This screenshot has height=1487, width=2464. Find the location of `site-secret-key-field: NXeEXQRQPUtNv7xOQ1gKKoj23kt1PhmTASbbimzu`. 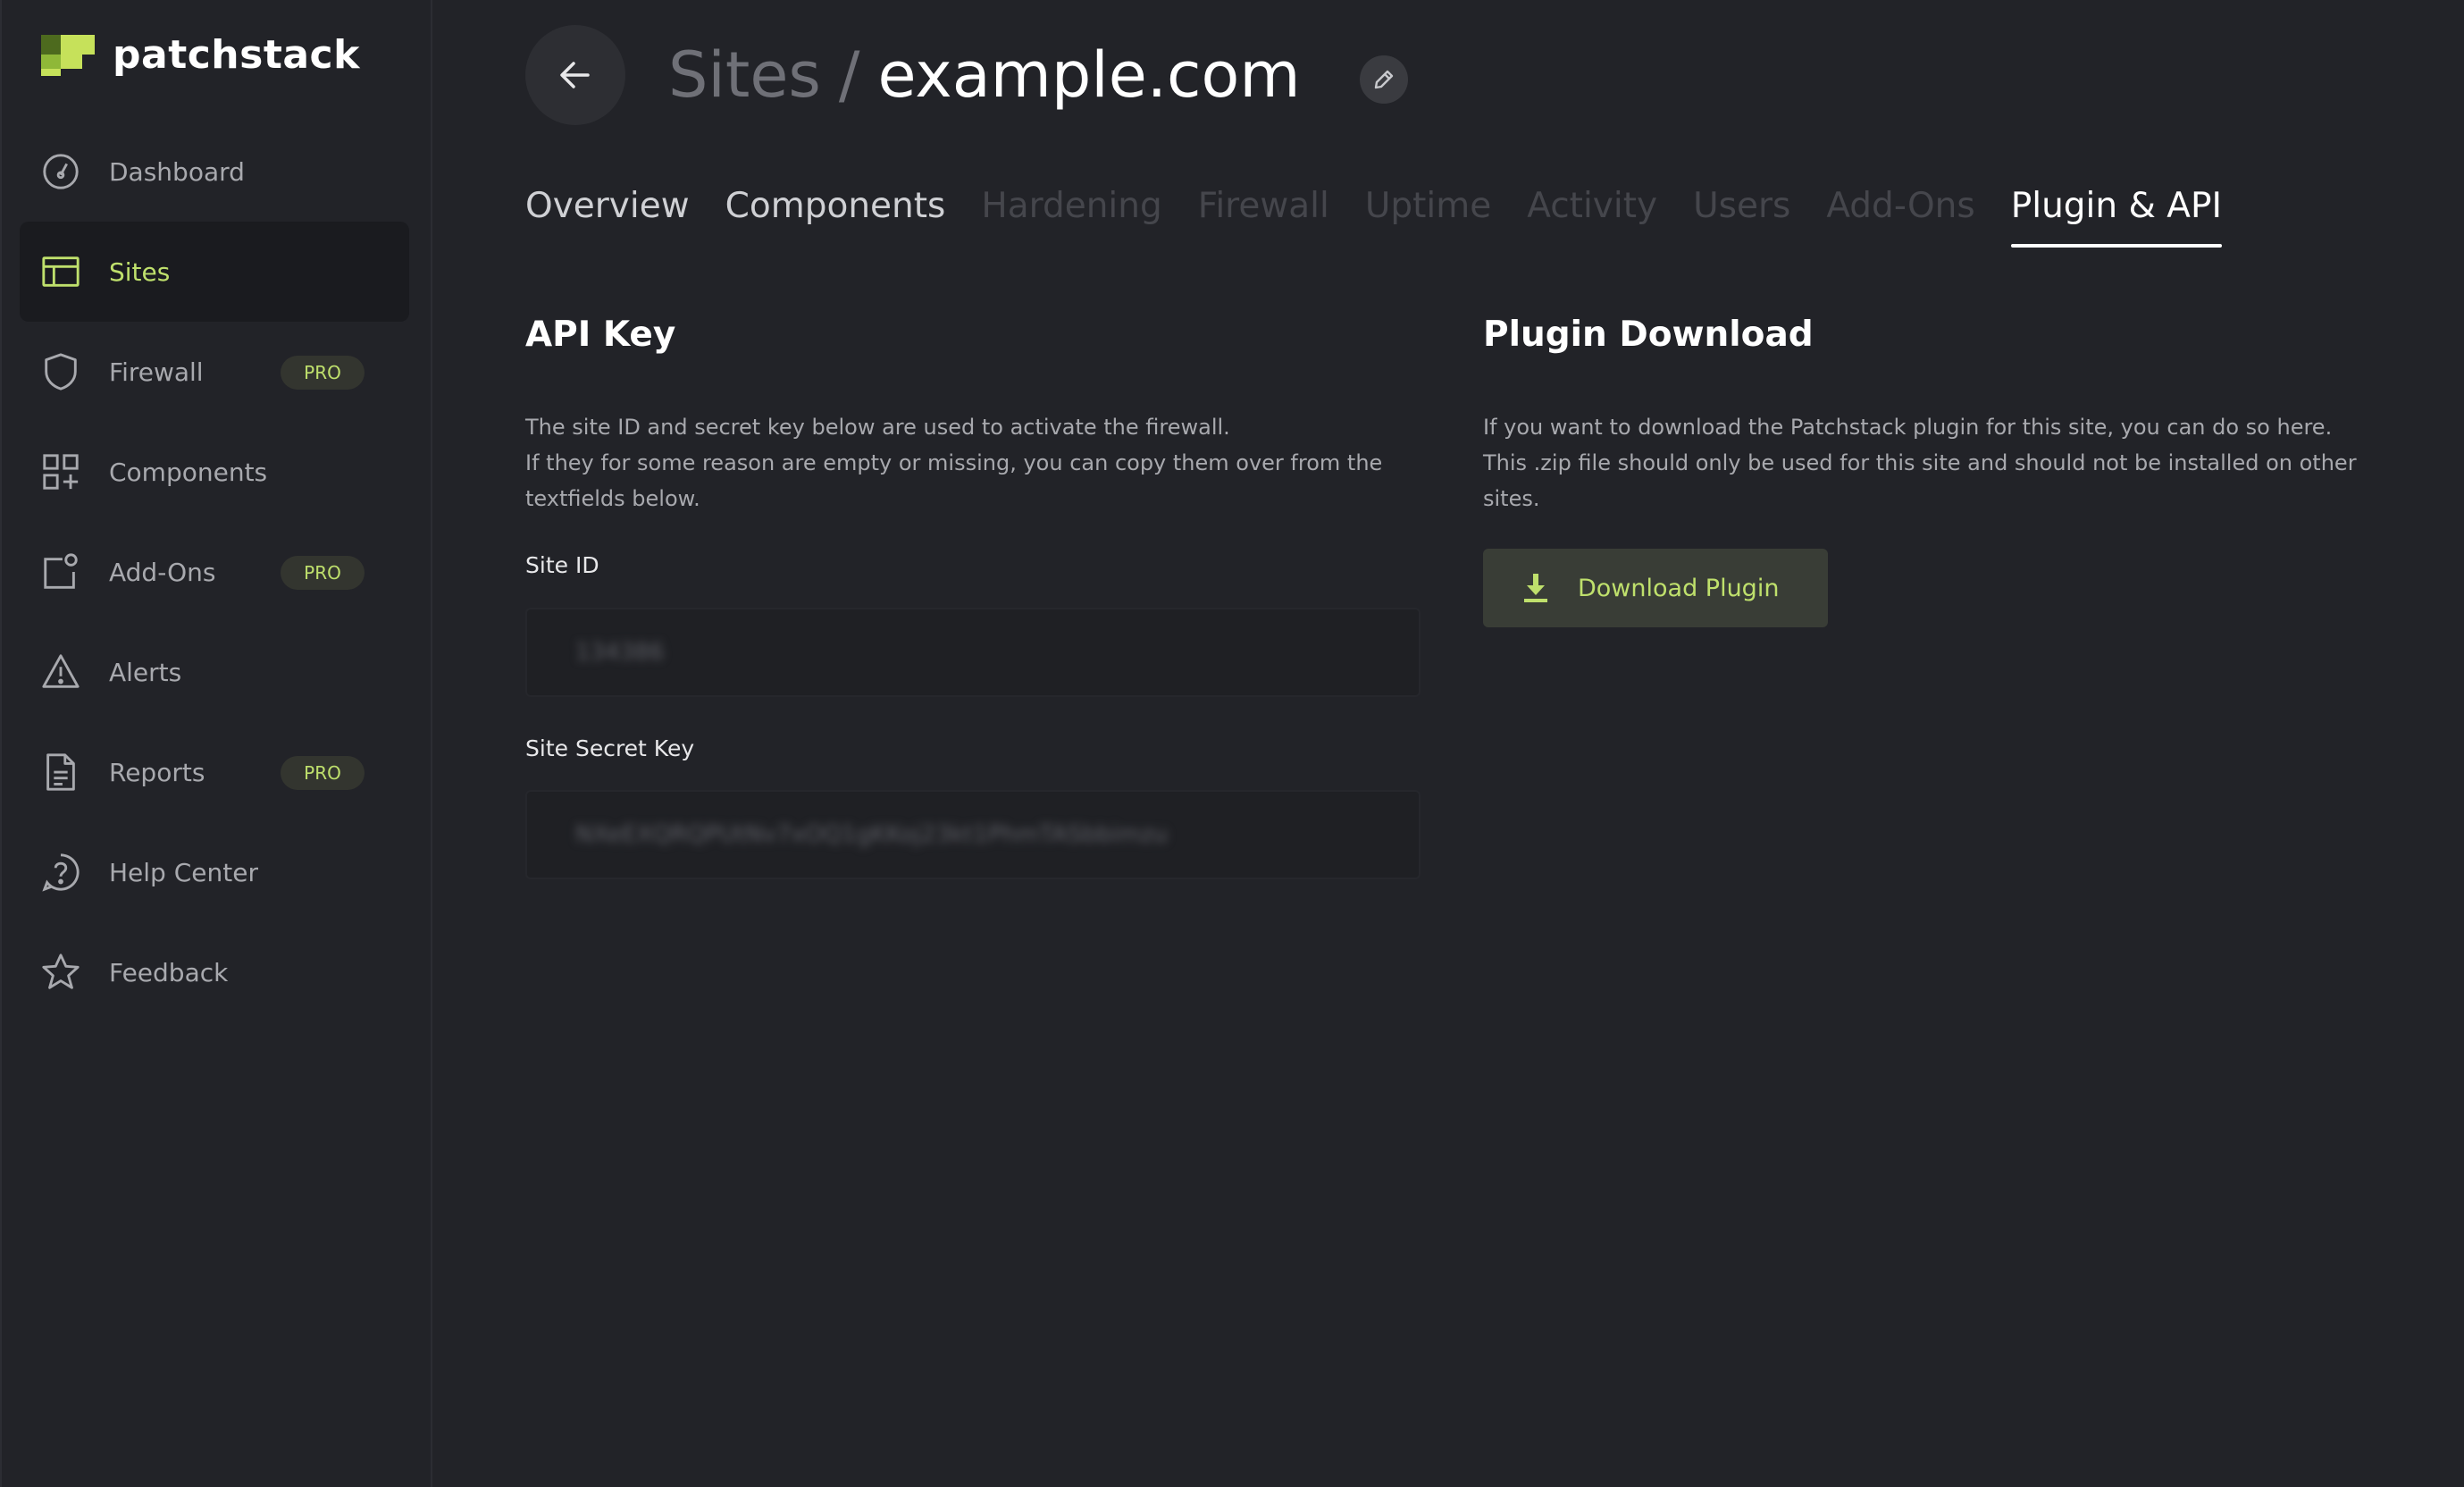

site-secret-key-field: NXeEXQRQPUtNv7xOQ1gKKoj23kt1PhmTASbbimzu is located at coordinates (973, 834).